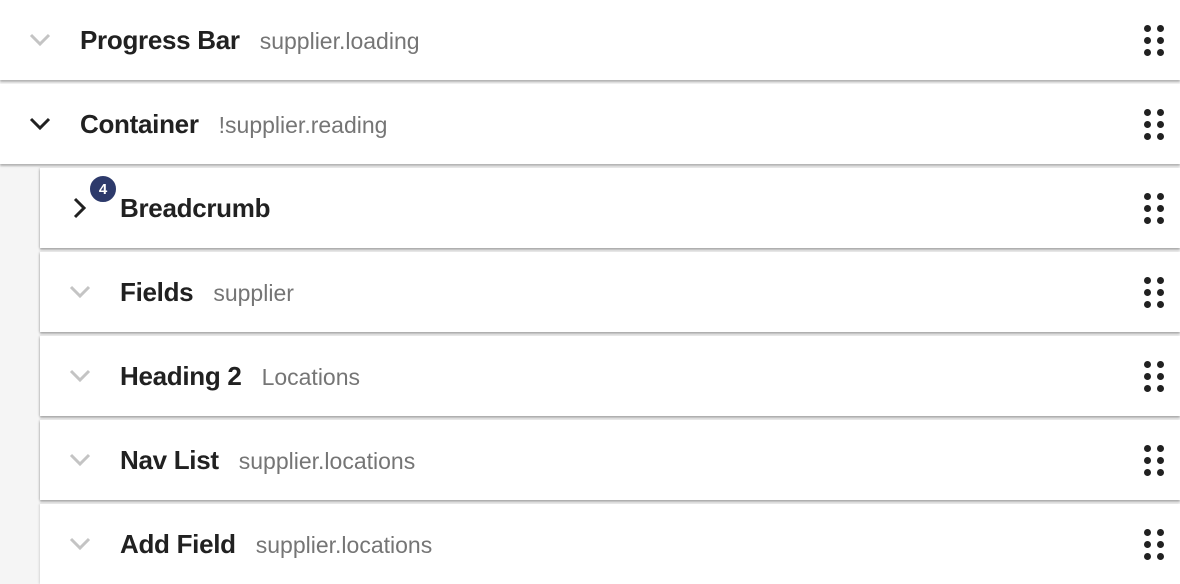 The width and height of the screenshot is (1180, 584). Describe the element at coordinates (311, 376) in the screenshot. I see `row-subtitle: Locations` at that location.